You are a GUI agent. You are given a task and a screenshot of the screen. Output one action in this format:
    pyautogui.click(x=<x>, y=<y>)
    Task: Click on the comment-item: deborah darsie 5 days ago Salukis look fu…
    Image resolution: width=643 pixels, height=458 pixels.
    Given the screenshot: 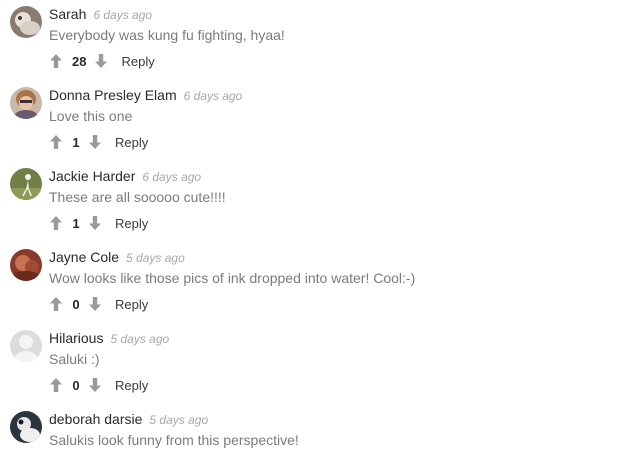 What is the action you would take?
    pyautogui.click(x=320, y=434)
    